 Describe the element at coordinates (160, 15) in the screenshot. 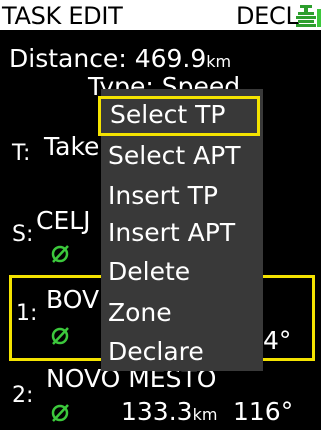

I see `title-bar: TASK EDIT DECL` at that location.